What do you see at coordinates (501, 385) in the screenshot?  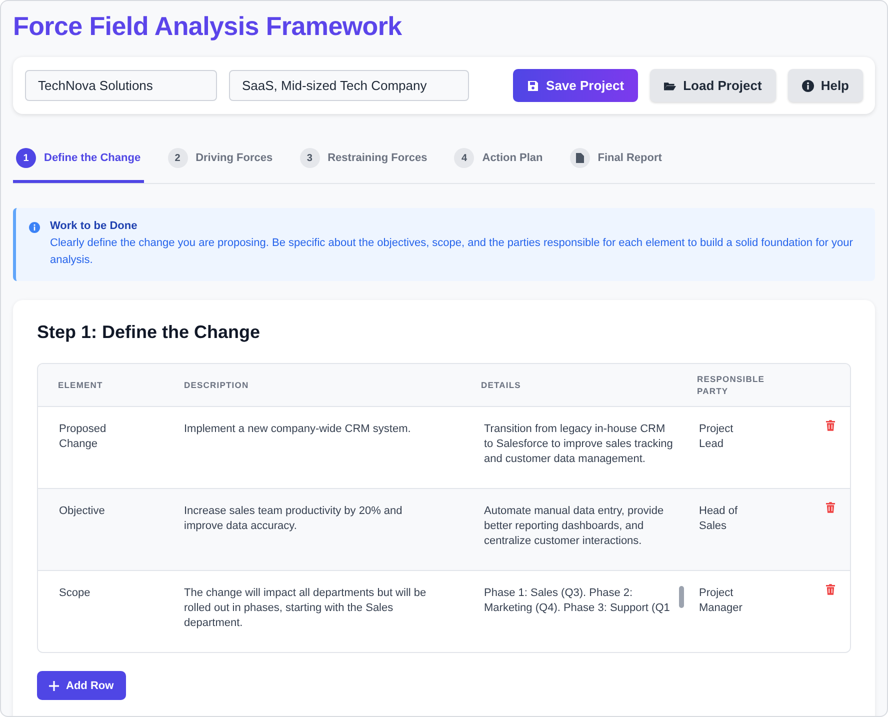 I see `column-header: DETAILS` at bounding box center [501, 385].